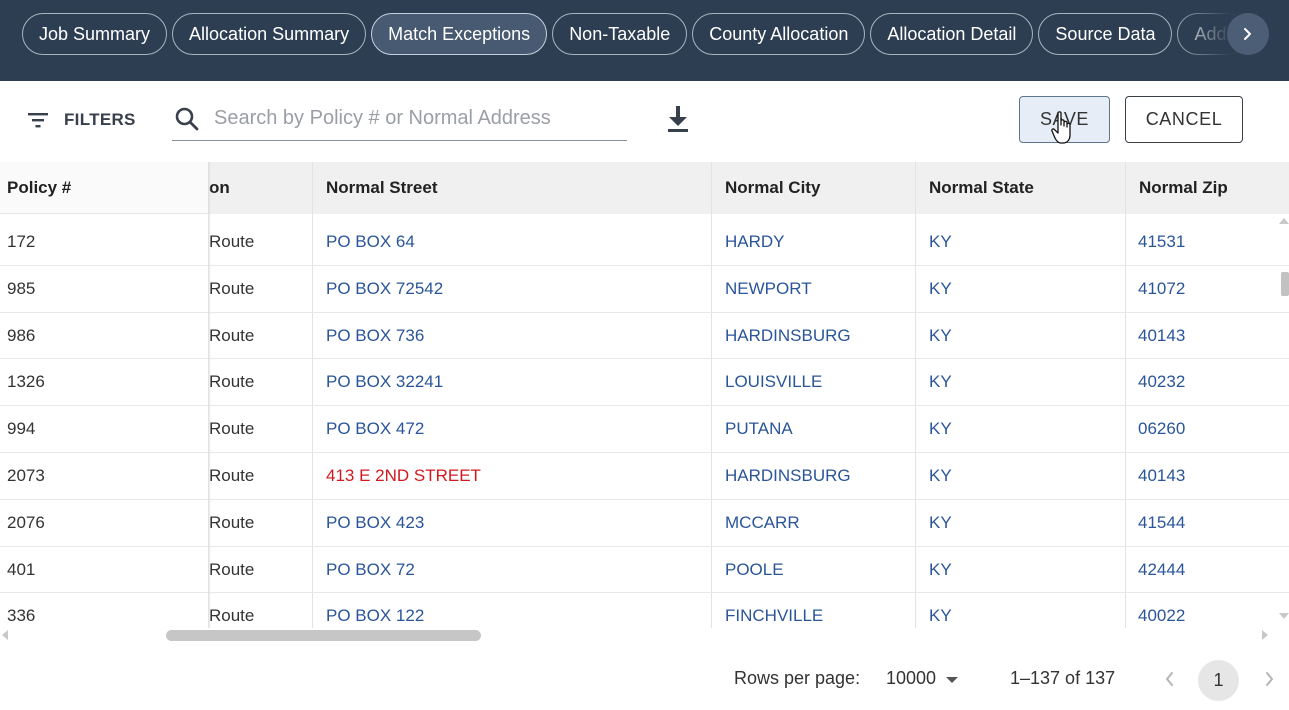 Image resolution: width=1289 pixels, height=710 pixels. Describe the element at coordinates (911, 678) in the screenshot. I see `rows-per-page-value: 10000` at that location.